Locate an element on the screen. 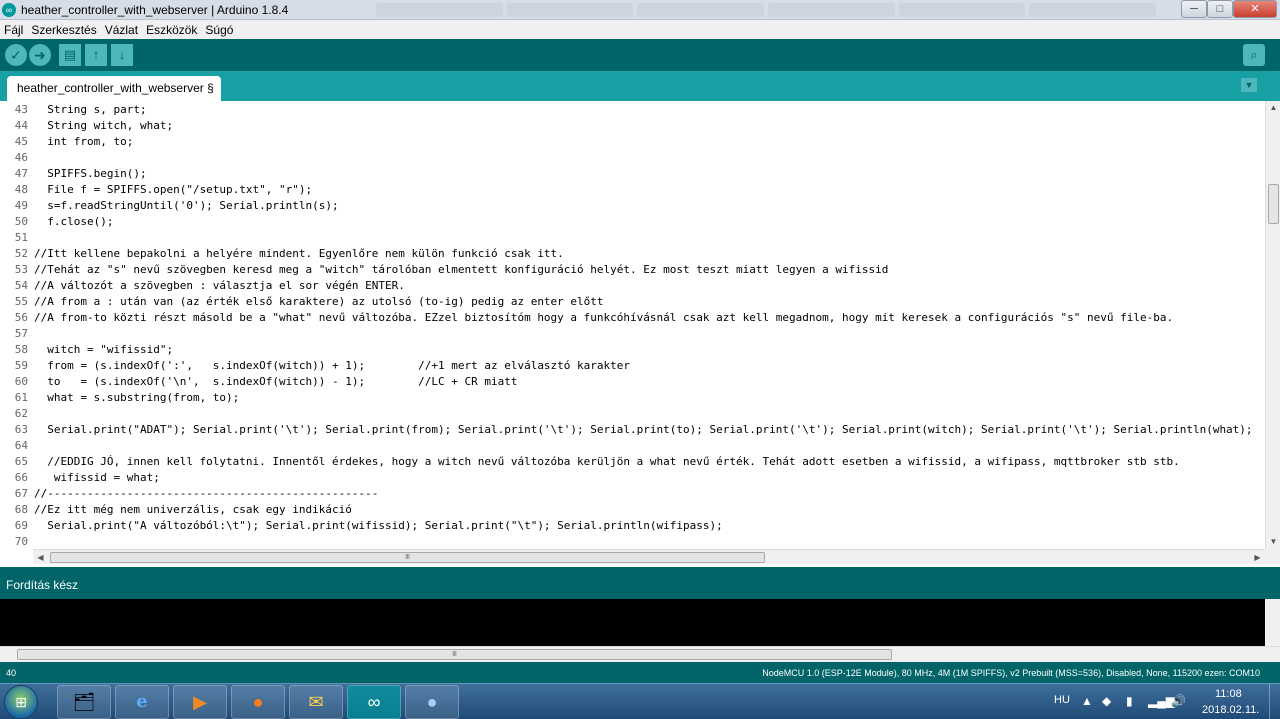 This screenshot has height=719, width=1280. editor-horizontal-scrollbar: ◀ Ⅲ ▶ is located at coordinates (649, 556).